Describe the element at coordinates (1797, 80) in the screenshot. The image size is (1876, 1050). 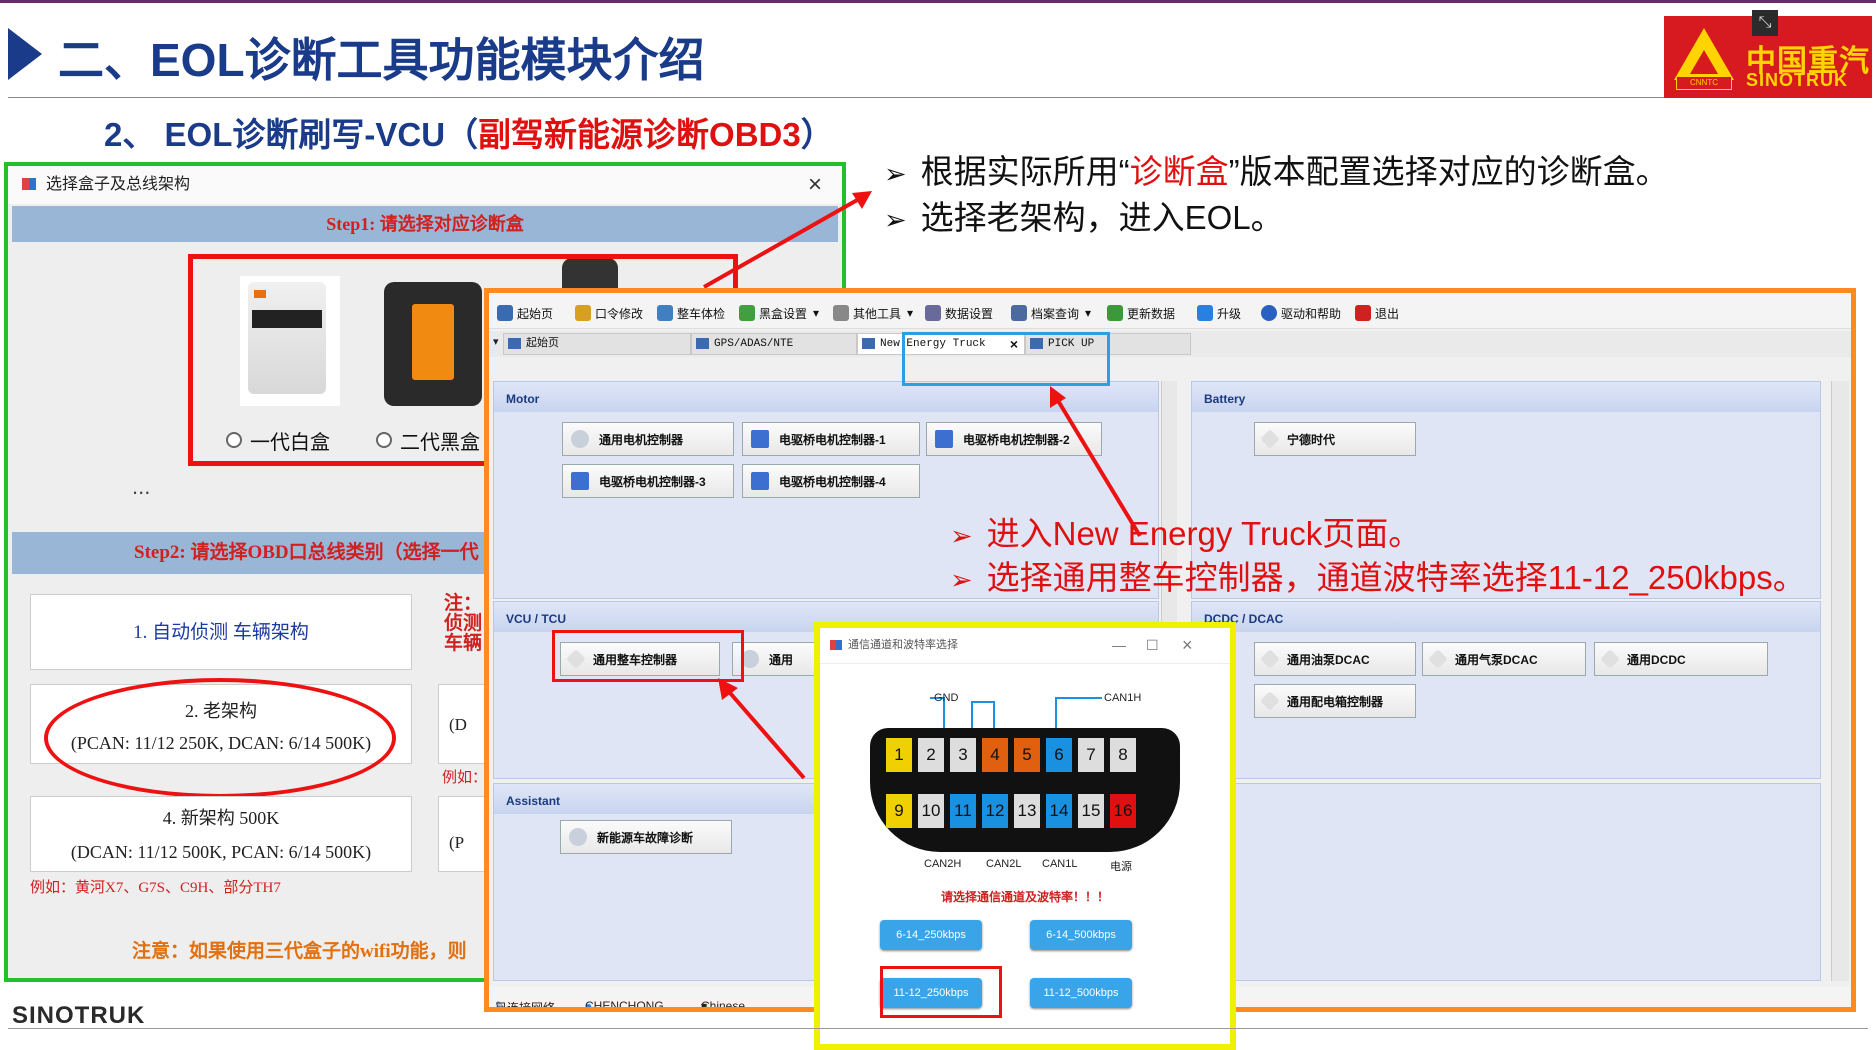
I see `logo-english-text: SINOTRUK` at that location.